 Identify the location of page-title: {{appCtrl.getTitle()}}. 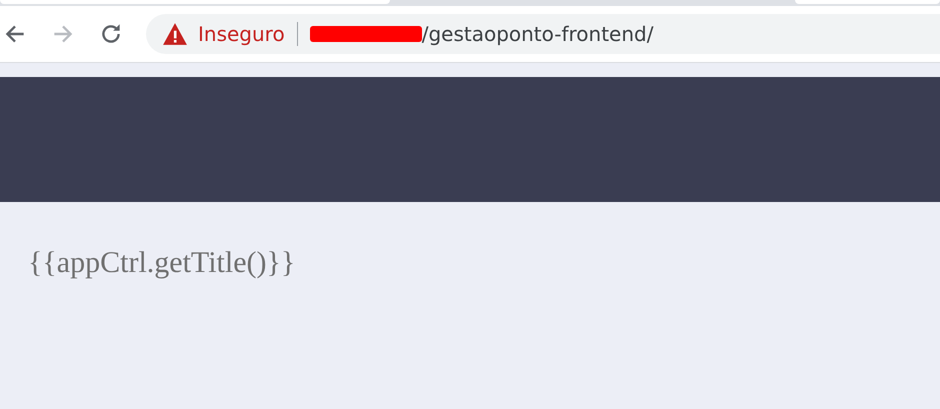
(162, 263).